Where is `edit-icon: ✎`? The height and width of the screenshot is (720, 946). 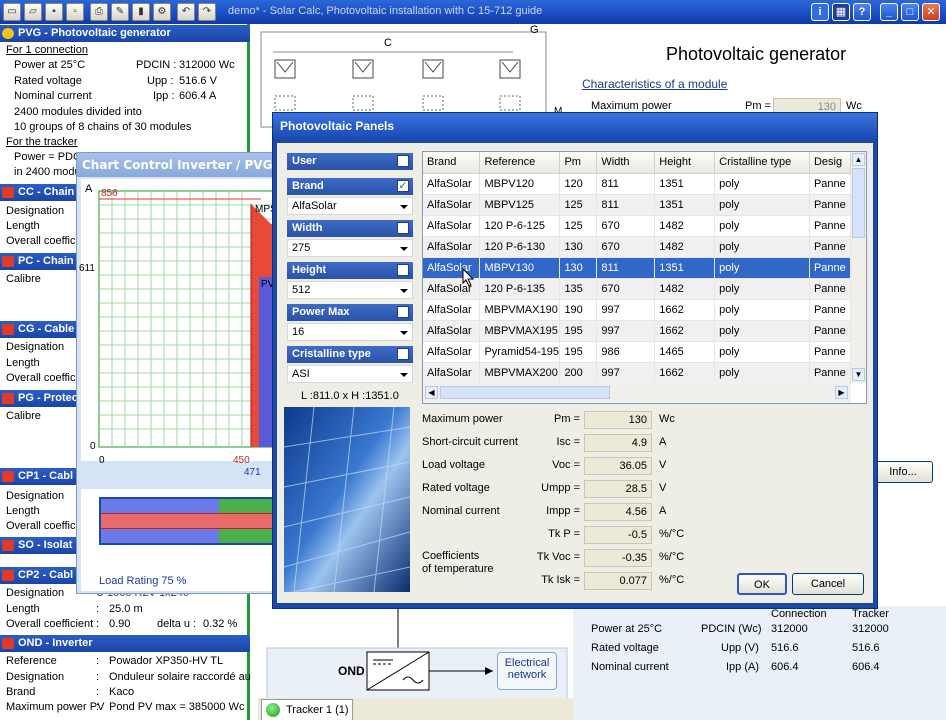
edit-icon: ✎ is located at coordinates (120, 12).